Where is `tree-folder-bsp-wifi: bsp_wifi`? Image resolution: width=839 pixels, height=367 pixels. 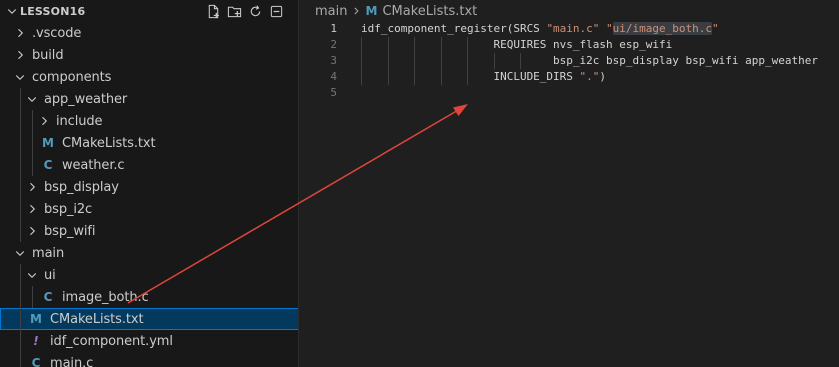
tree-folder-bsp-wifi: bsp_wifi is located at coordinates (149, 231).